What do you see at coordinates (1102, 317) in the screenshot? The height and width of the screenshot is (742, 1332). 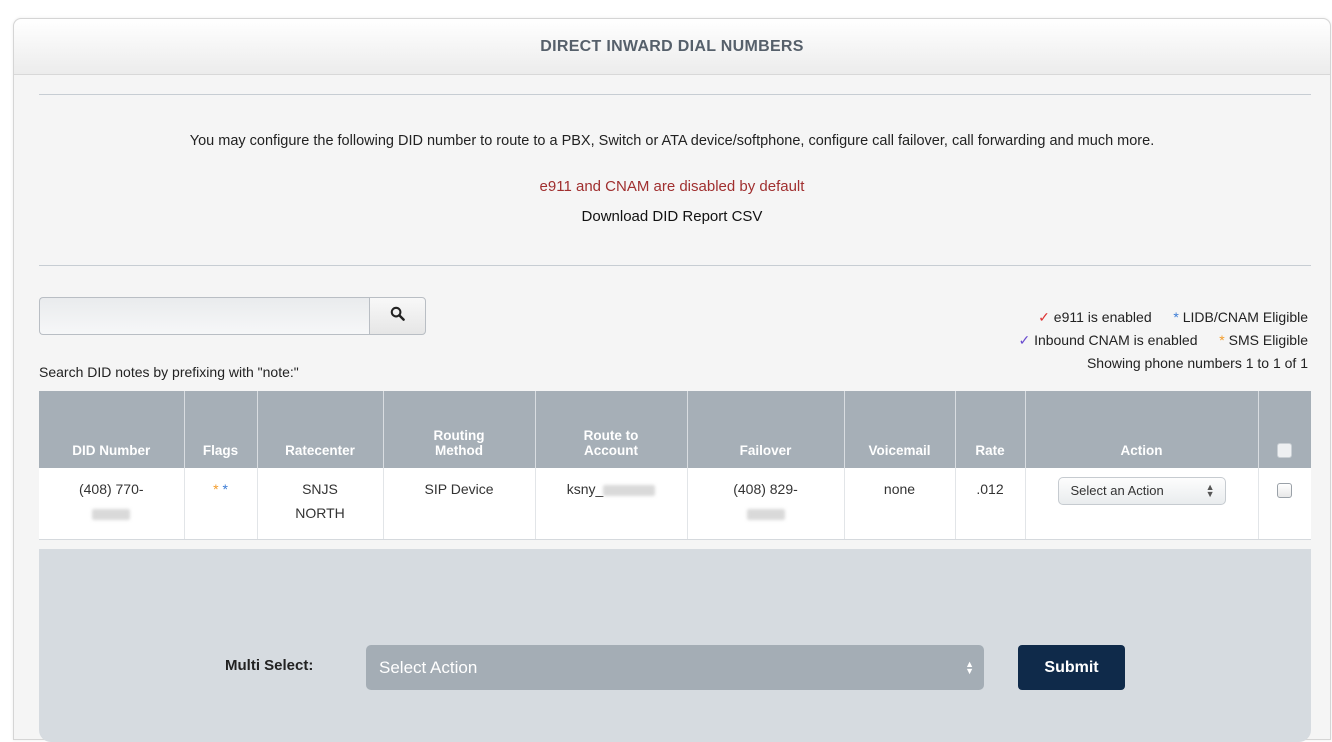 I see `legend-e911: e911 is enabled` at bounding box center [1102, 317].